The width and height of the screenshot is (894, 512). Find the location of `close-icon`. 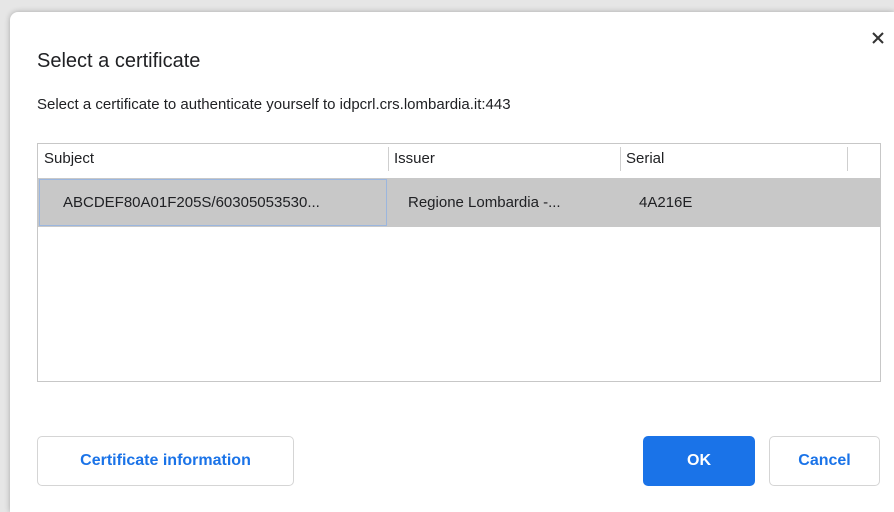

close-icon is located at coordinates (878, 38).